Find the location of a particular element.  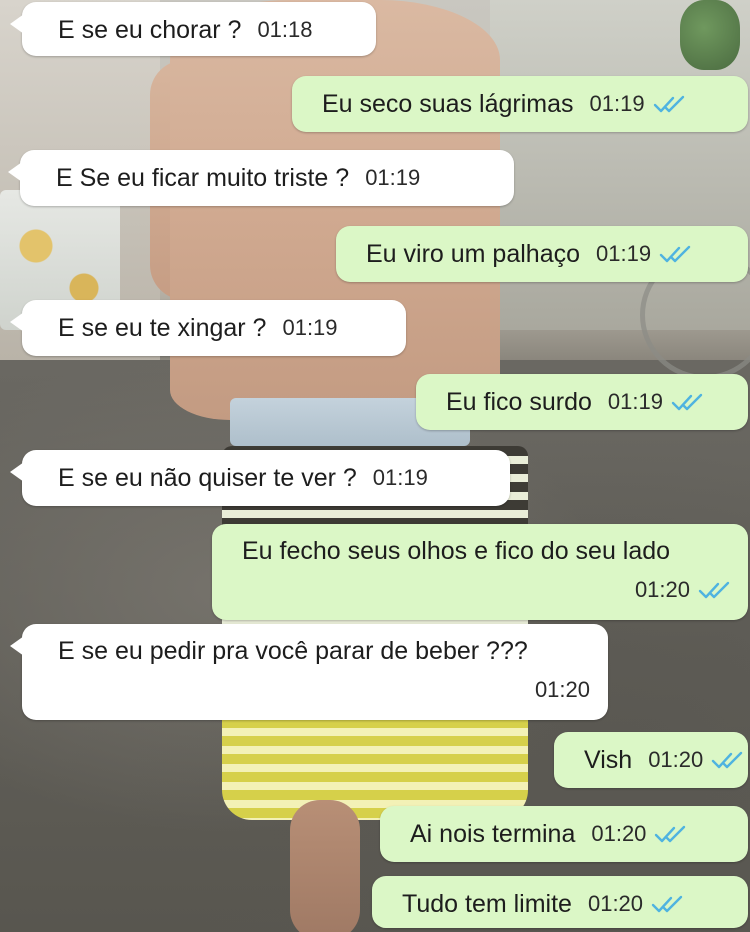

incoming-message: E se eu te xingar ? 01:19 is located at coordinates (208, 328).